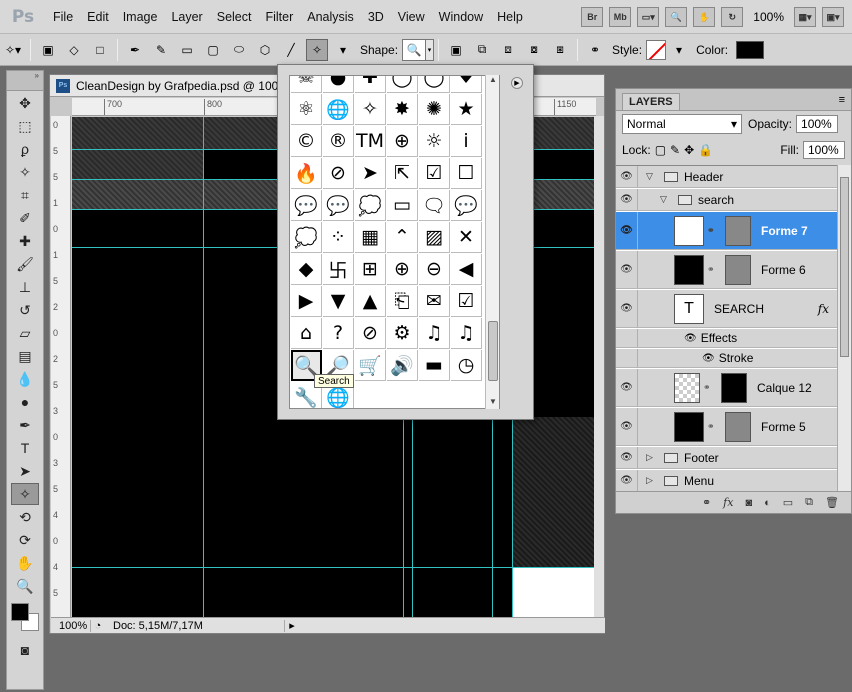 This screenshot has width=852, height=692. I want to click on layer-group-header: 👁 ▽ Header, so click(726, 177).